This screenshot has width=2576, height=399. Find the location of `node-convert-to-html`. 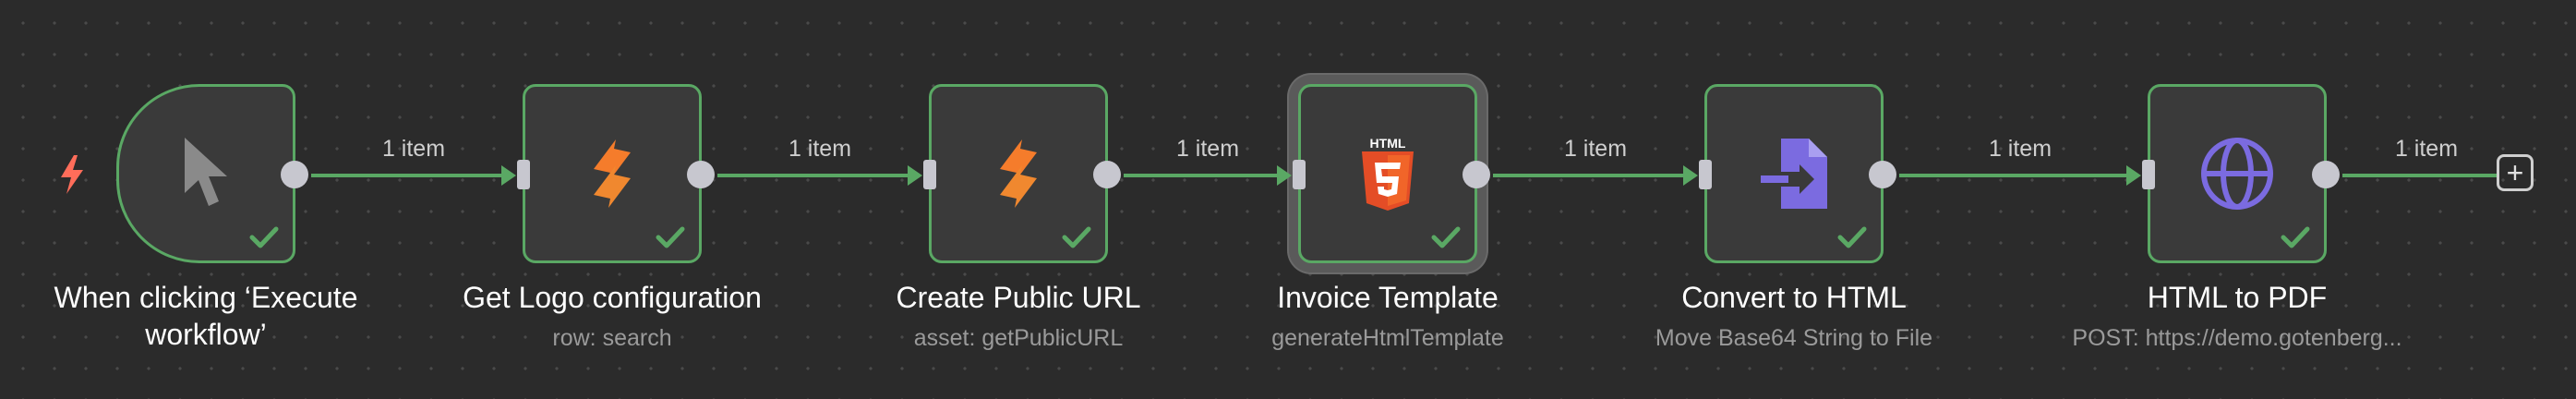

node-convert-to-html is located at coordinates (1797, 173).